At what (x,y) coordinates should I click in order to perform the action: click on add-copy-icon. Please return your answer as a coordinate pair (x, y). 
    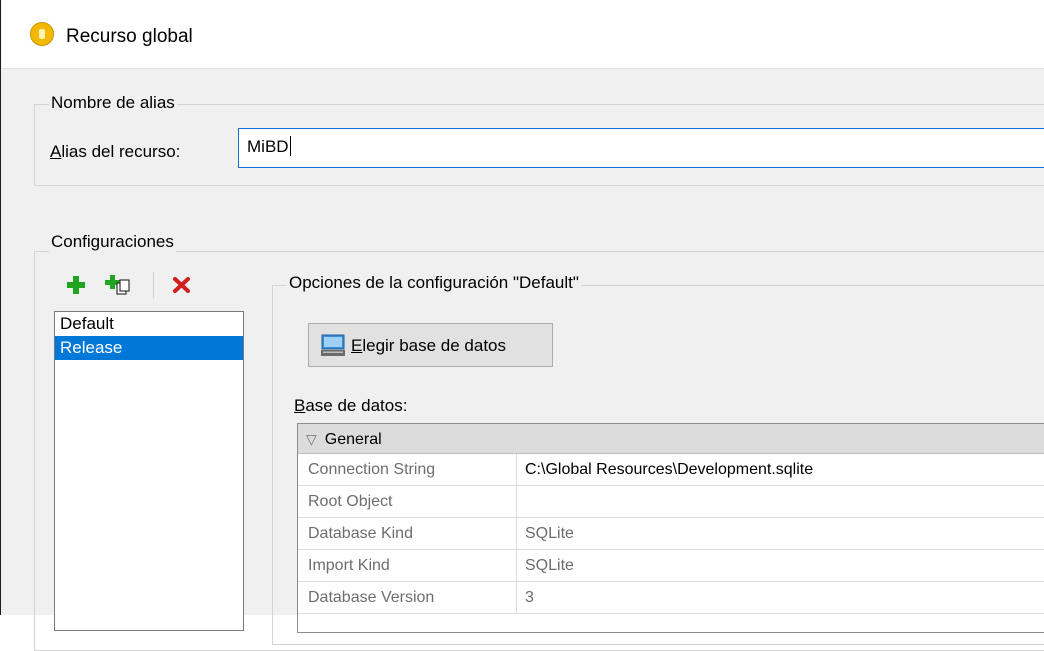
    Looking at the image, I should click on (118, 285).